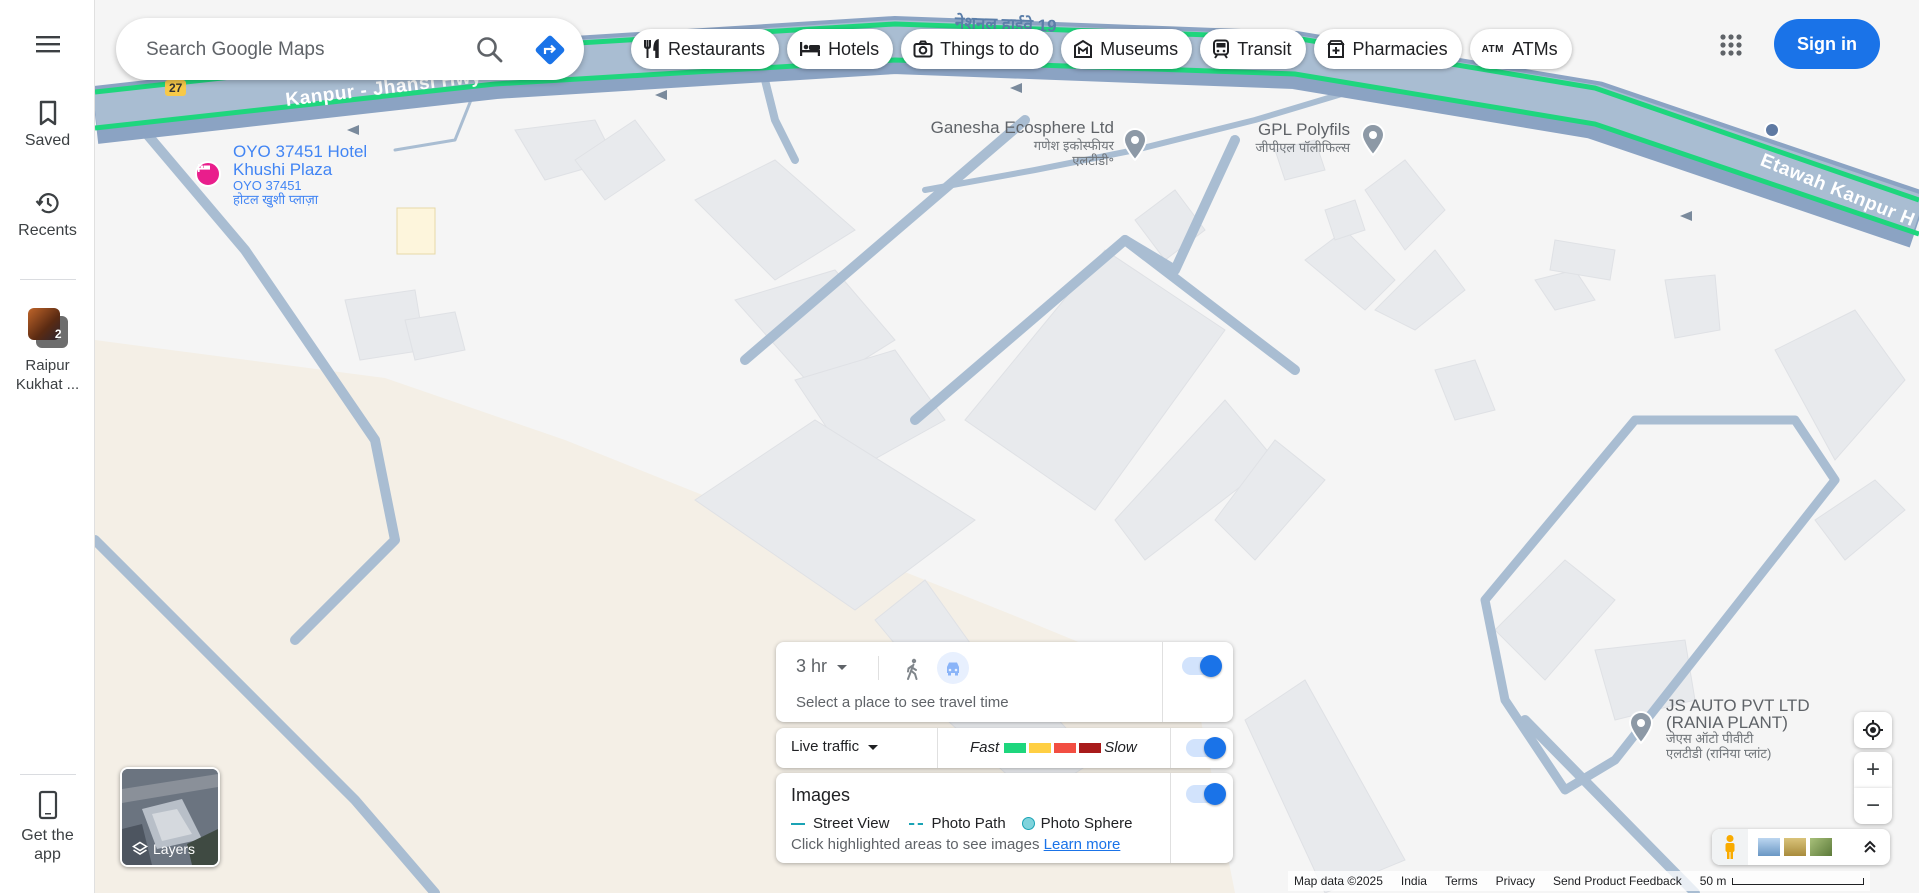 This screenshot has width=1919, height=893. I want to click on chip-transit: Transit, so click(1253, 49).